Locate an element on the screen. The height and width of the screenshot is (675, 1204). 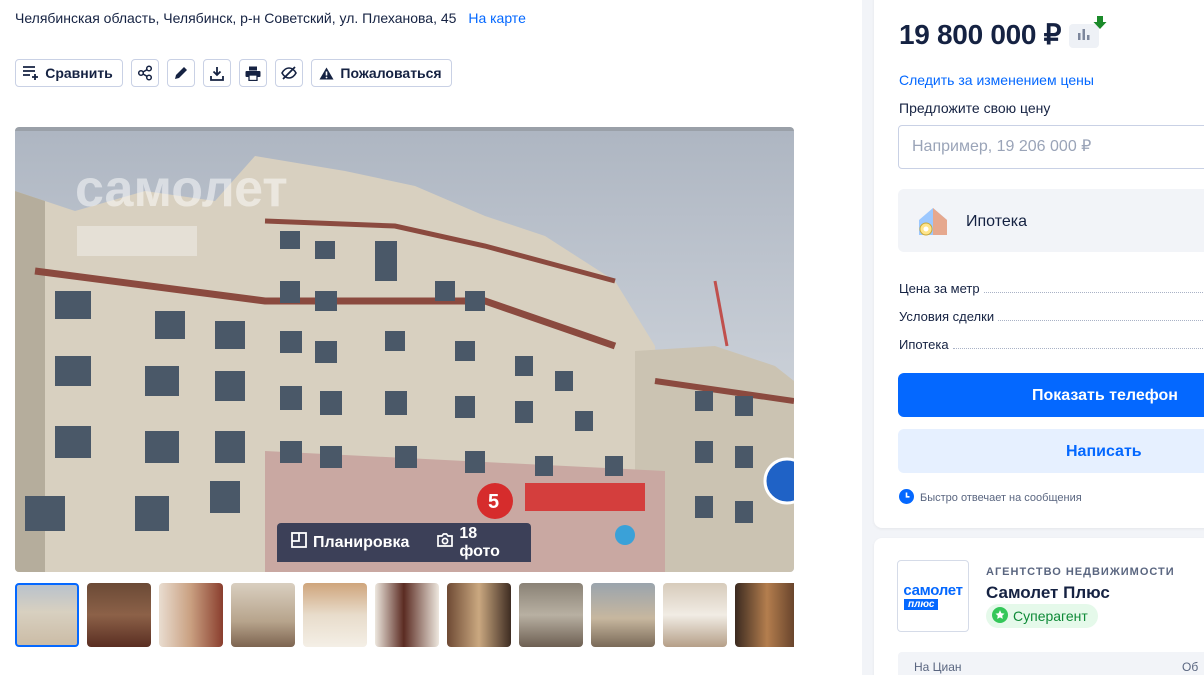
photo-overlay-bar: Планировка 18 фото is located at coordinates (404, 542).